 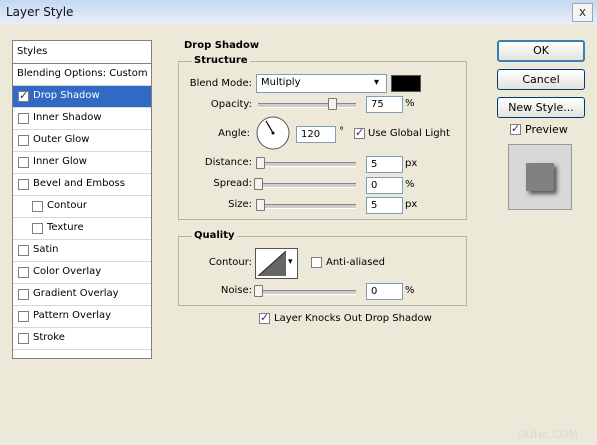 What do you see at coordinates (515, 128) in the screenshot?
I see `preview-checkbox` at bounding box center [515, 128].